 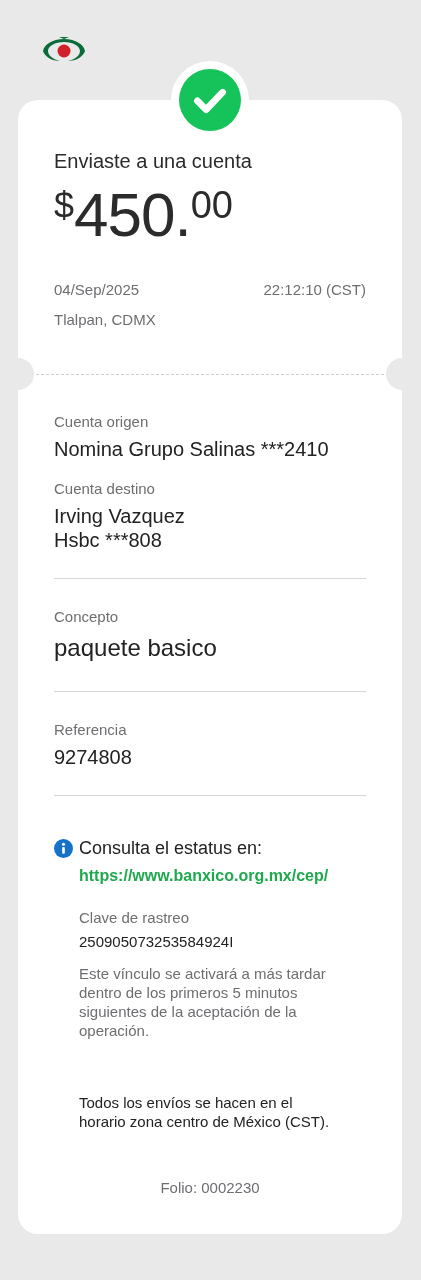 What do you see at coordinates (64, 49) in the screenshot?
I see `logo-icon` at bounding box center [64, 49].